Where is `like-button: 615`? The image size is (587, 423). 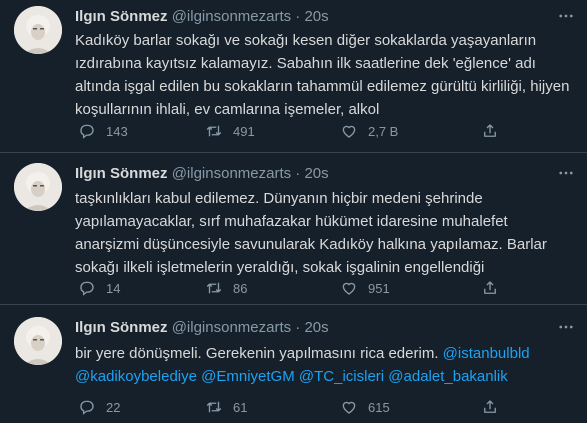
like-button: 615 is located at coordinates (365, 407).